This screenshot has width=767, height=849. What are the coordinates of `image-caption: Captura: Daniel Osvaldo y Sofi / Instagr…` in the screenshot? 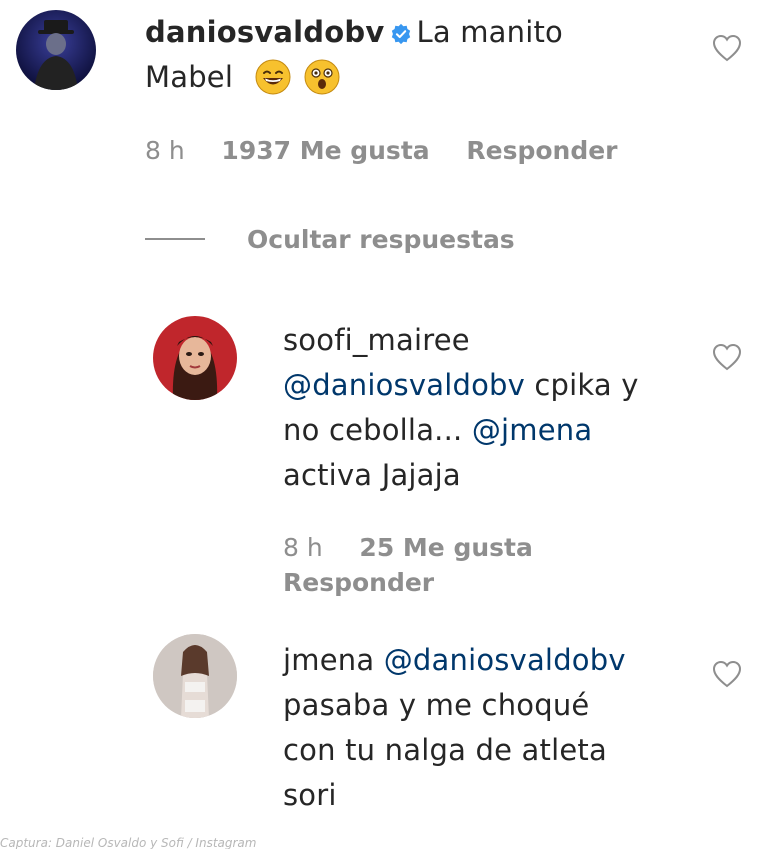 It's located at (128, 842).